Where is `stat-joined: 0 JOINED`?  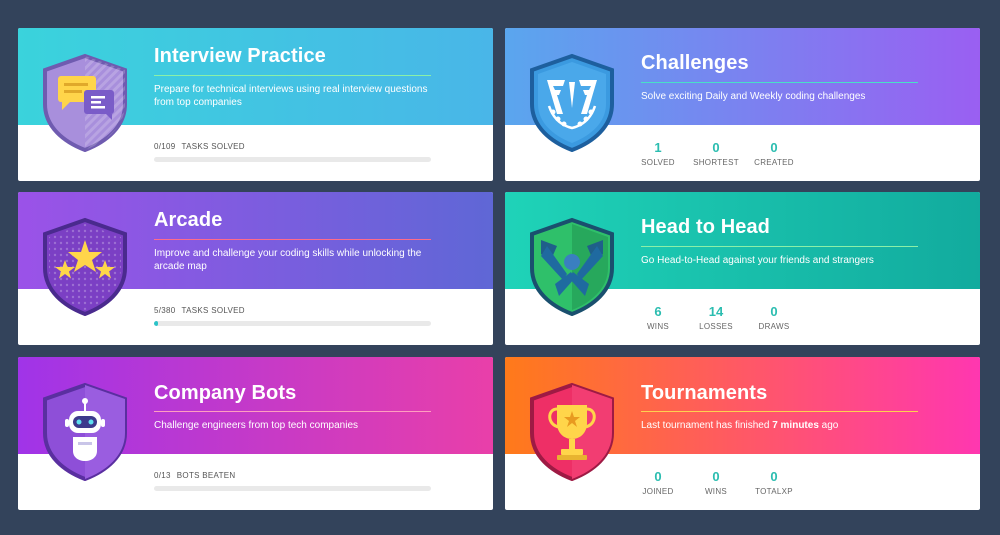
stat-joined: 0 JOINED is located at coordinates (658, 482).